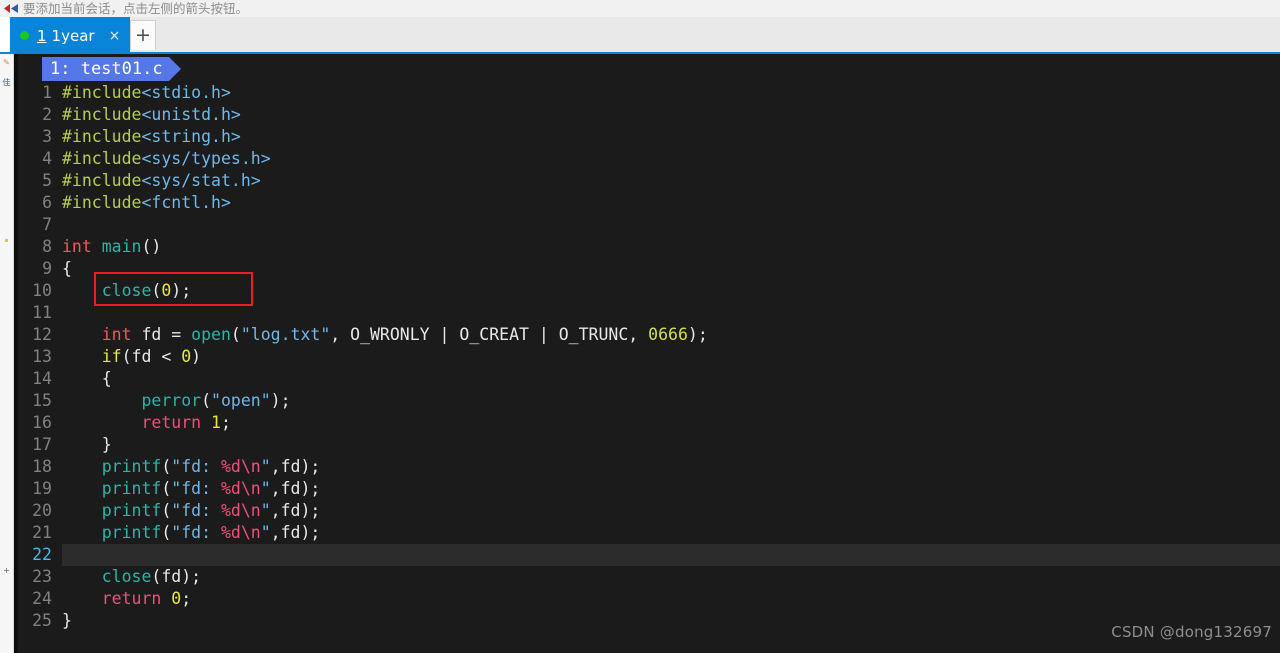 The height and width of the screenshot is (653, 1280). What do you see at coordinates (186, 202) in the screenshot?
I see `code-token: <fcntl.h>` at bounding box center [186, 202].